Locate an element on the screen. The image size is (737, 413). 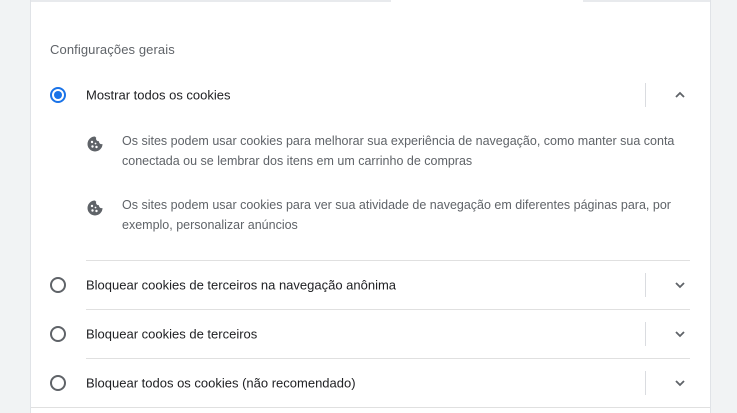
section-title: Configurações gerais is located at coordinates (112, 49).